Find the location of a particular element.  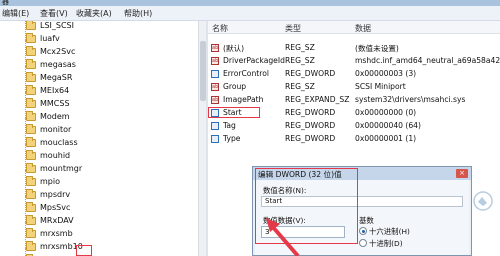

value-data: 0x00000001 (1) is located at coordinates (386, 138).